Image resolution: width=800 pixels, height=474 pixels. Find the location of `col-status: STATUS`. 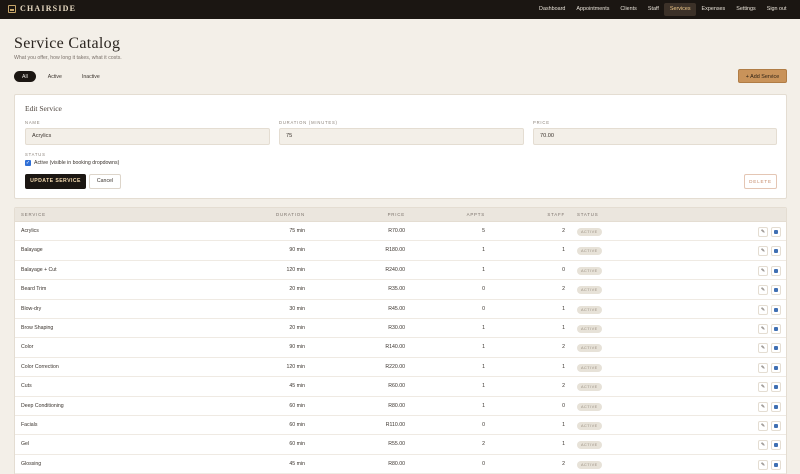

col-status: STATUS is located at coordinates (587, 215).